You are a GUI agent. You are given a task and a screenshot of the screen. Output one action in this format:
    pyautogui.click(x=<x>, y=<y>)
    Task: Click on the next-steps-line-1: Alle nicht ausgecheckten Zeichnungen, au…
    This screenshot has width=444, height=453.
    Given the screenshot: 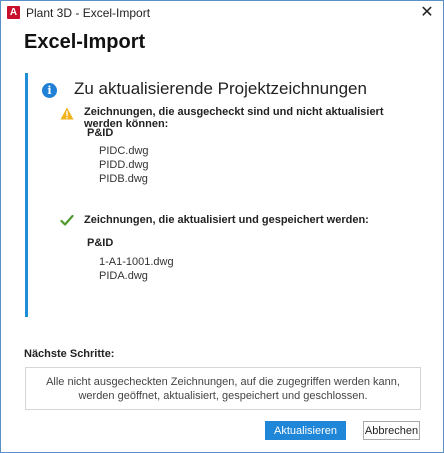 What is the action you would take?
    pyautogui.click(x=223, y=382)
    